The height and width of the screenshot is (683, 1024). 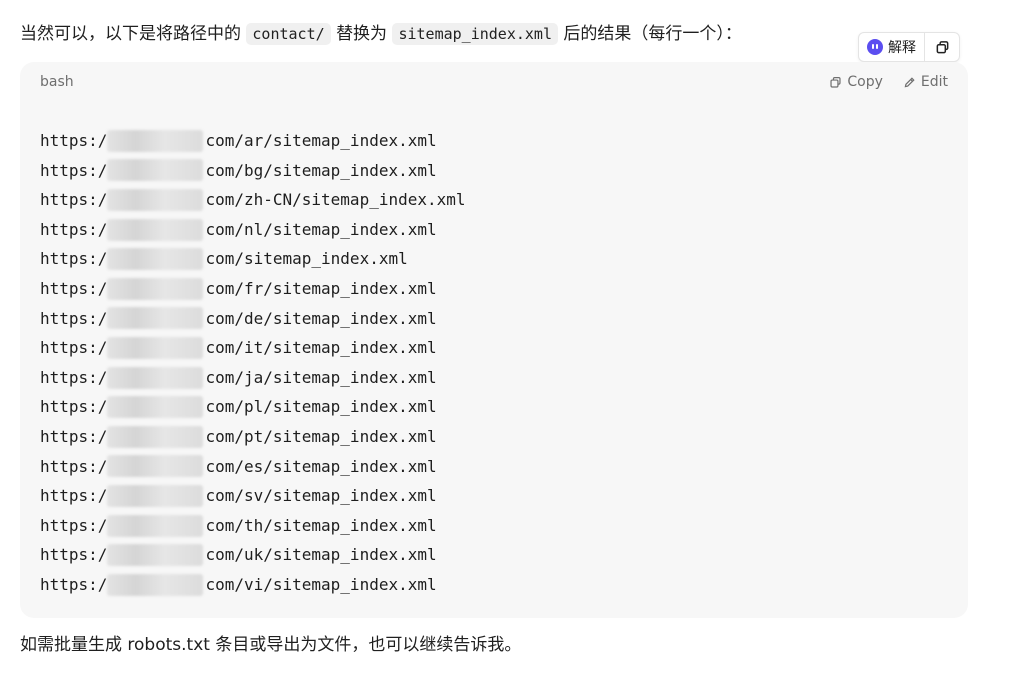 I want to click on url-path: com/th/sitemap_index.xml, so click(x=321, y=525).